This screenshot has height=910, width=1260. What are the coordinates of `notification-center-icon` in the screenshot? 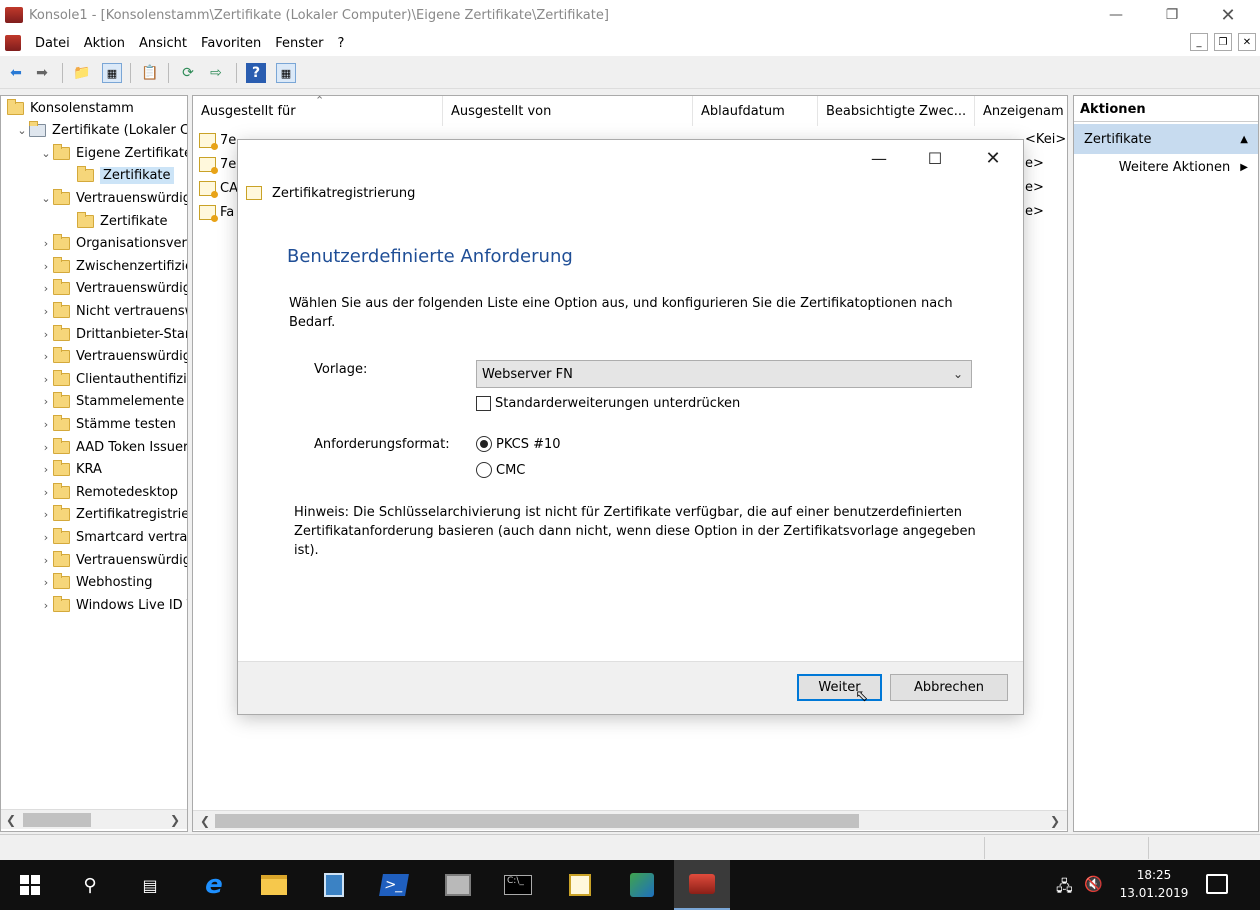 It's located at (1217, 884).